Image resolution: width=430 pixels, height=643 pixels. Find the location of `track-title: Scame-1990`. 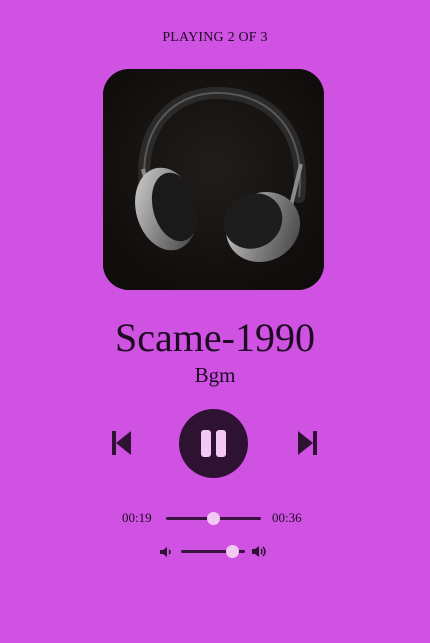

track-title: Scame-1990 is located at coordinates (215, 337).